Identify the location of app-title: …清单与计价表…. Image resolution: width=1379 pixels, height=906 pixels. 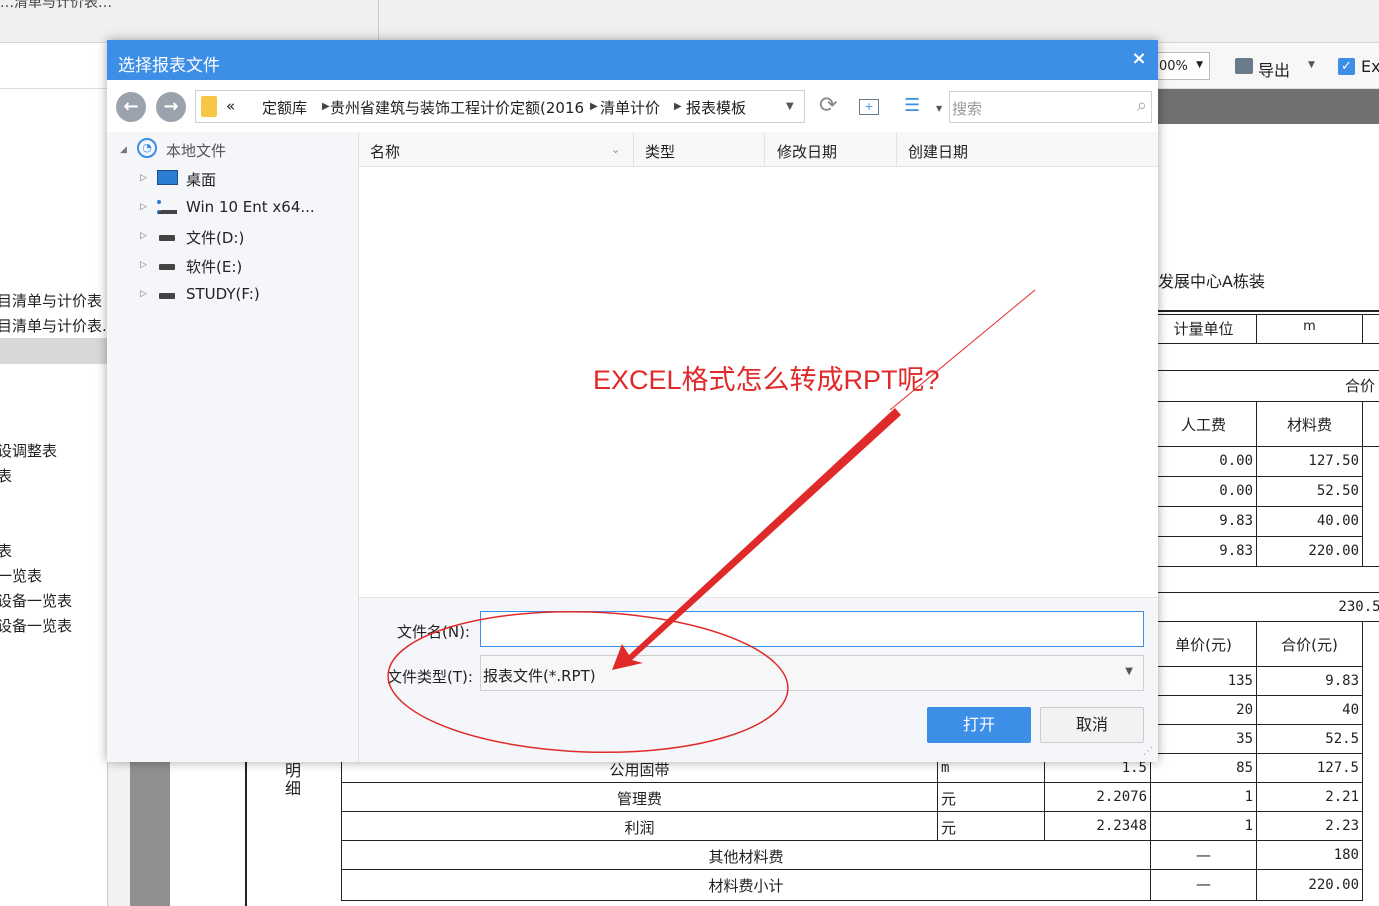
(56, 5).